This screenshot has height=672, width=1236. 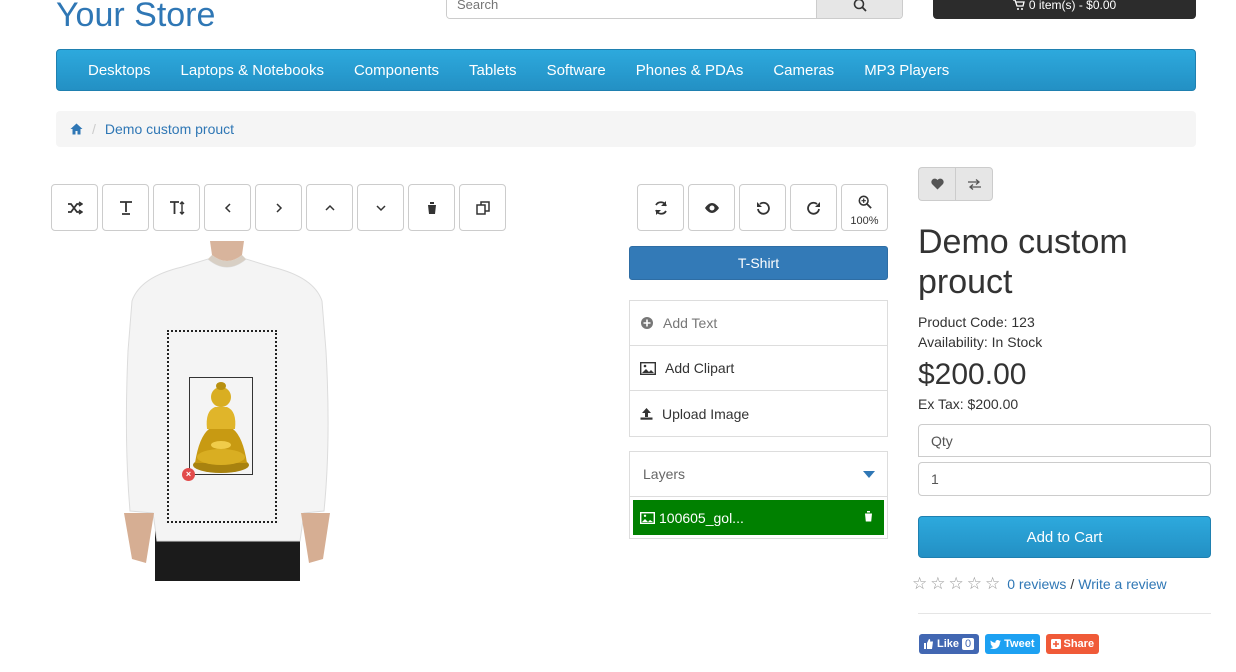 I want to click on product-availability: Availability: In Stock, so click(x=980, y=342).